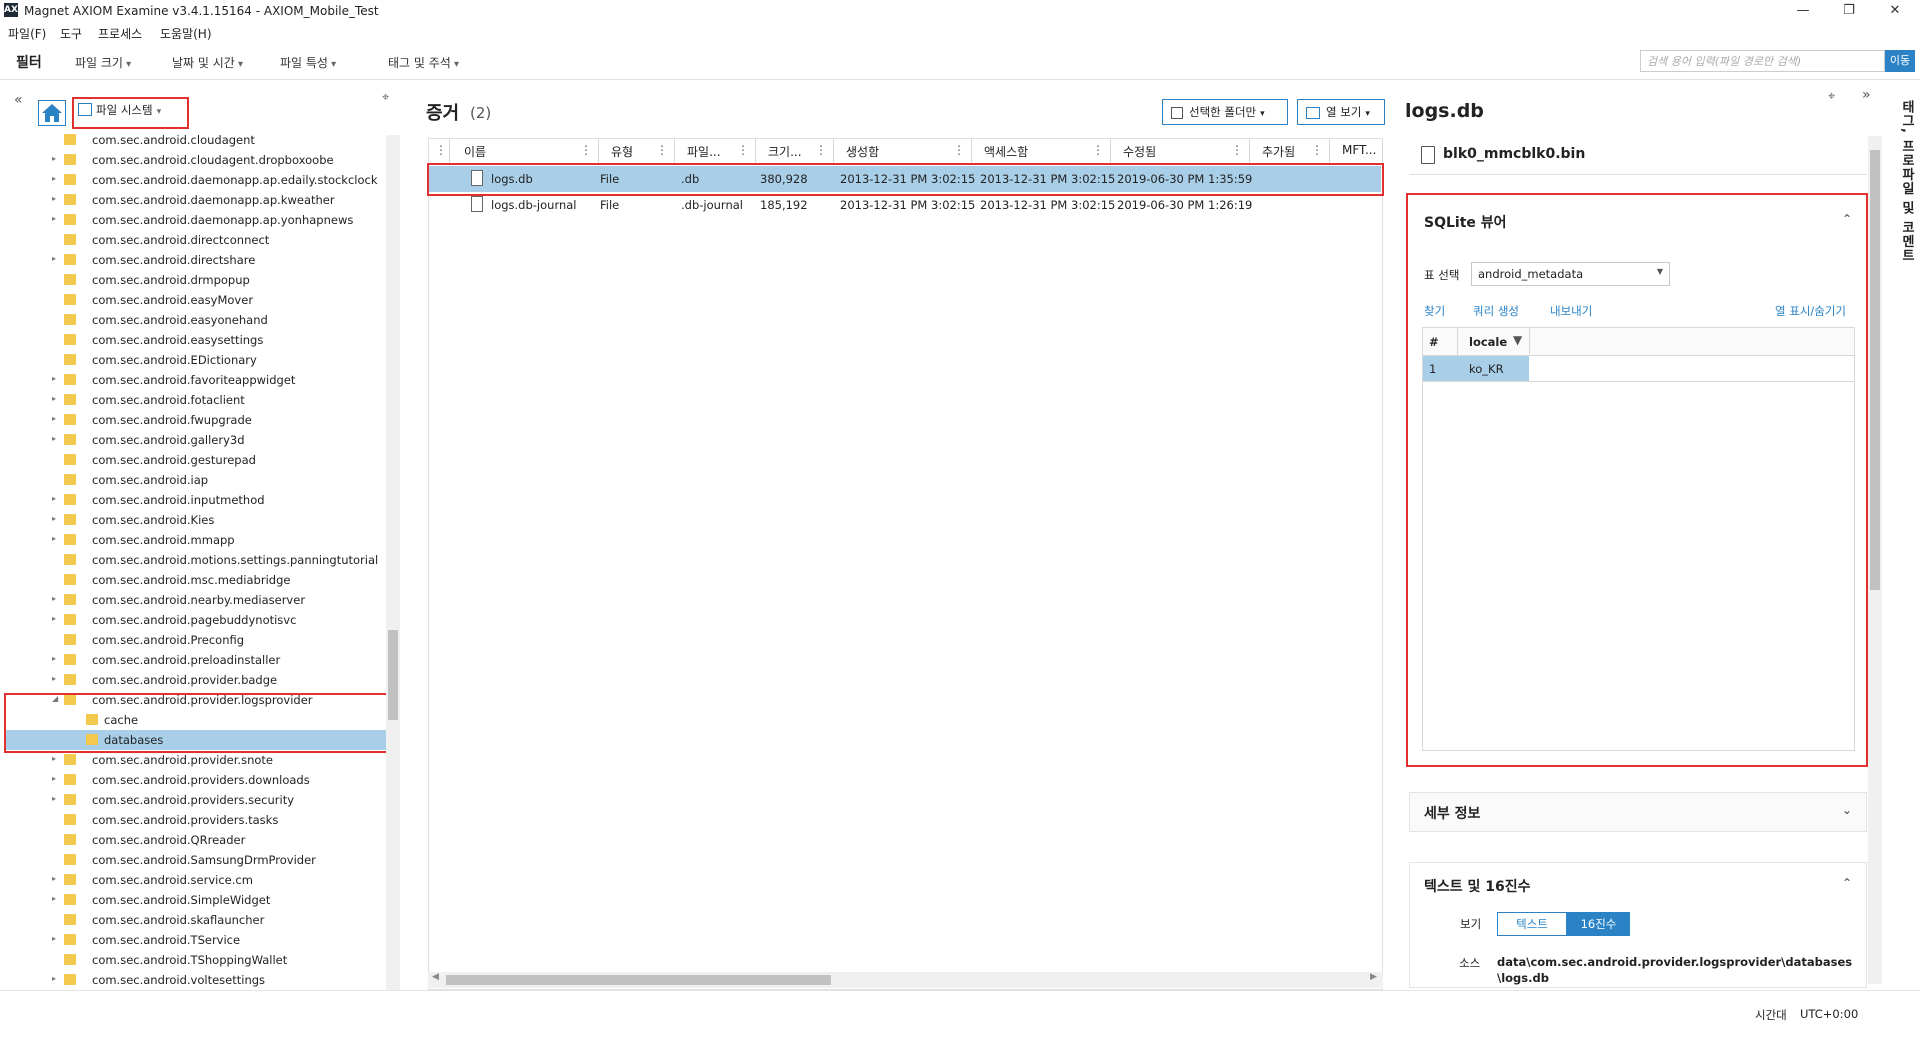  What do you see at coordinates (1902, 250) in the screenshot?
I see `tags-profiles-comments-tab: 태그, 프로파일 및 코멘트` at bounding box center [1902, 250].